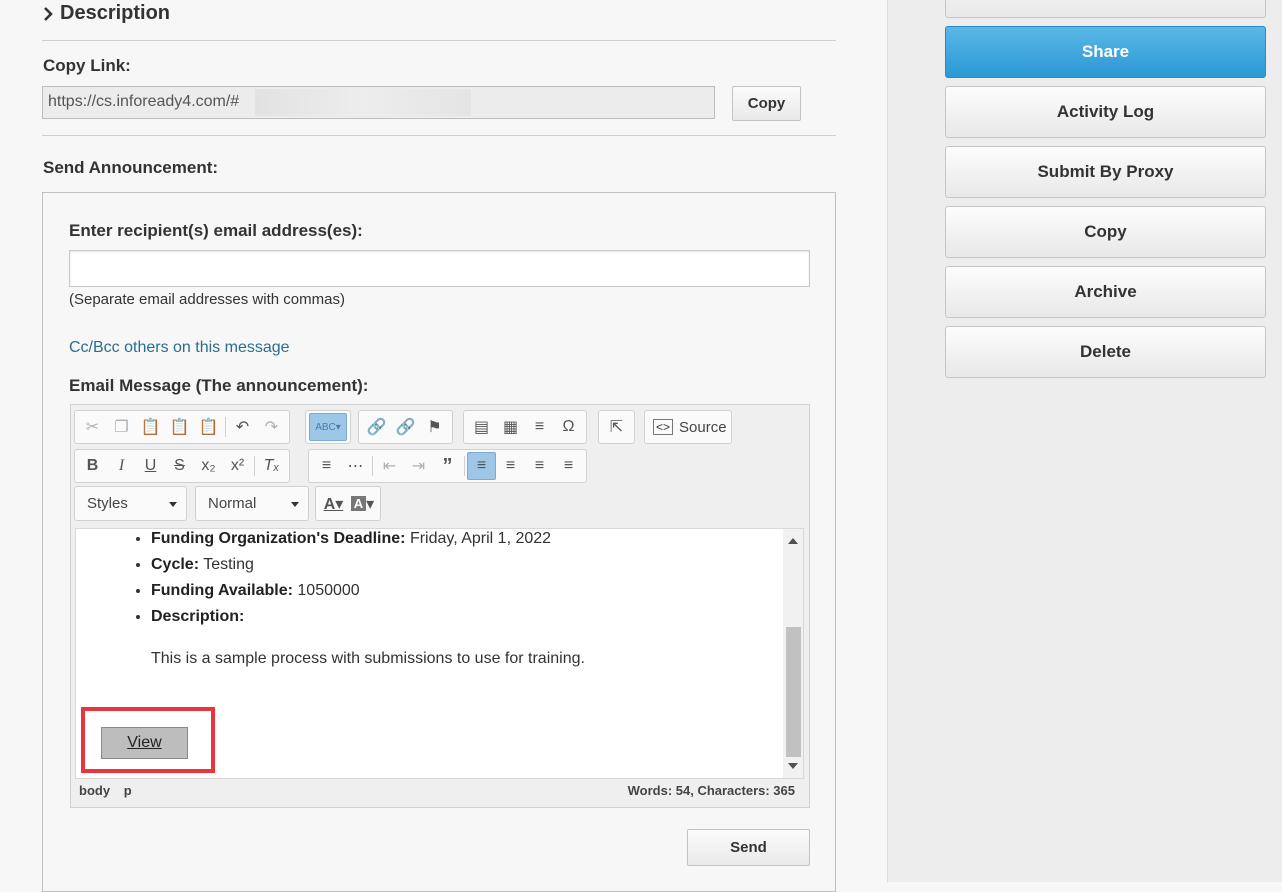 The width and height of the screenshot is (1282, 892). I want to click on redo-icon: ↷, so click(271, 427).